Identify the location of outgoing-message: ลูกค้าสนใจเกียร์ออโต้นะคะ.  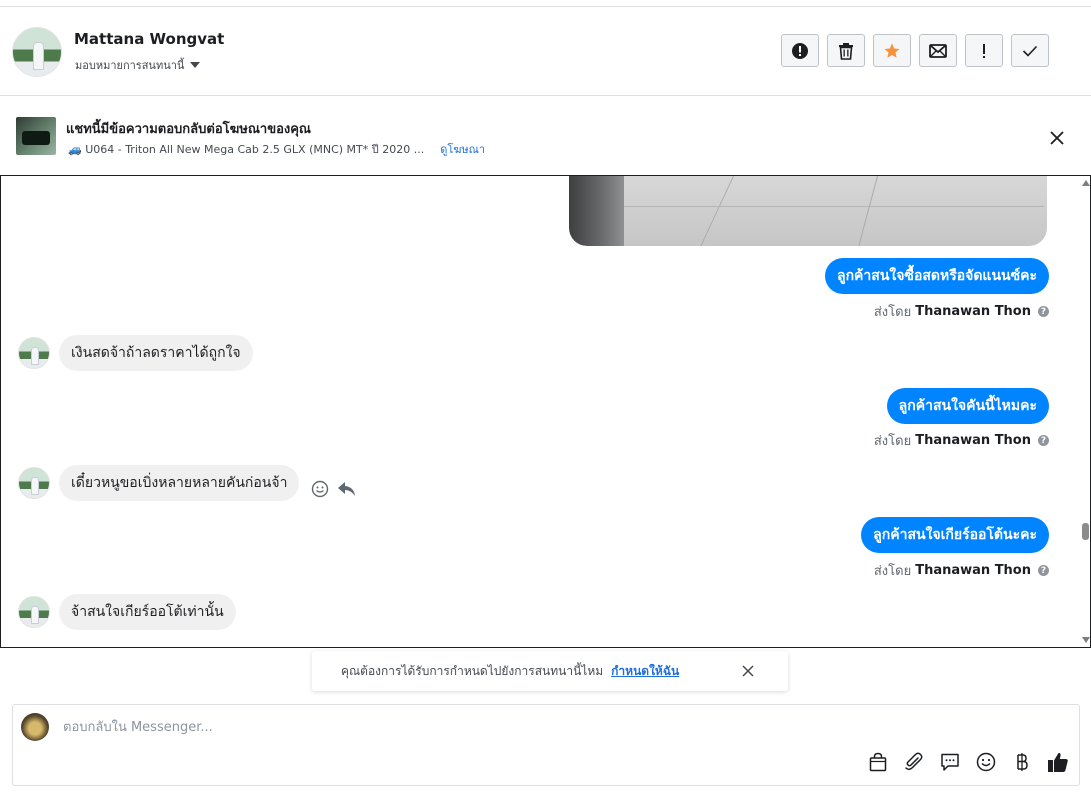
(955, 535).